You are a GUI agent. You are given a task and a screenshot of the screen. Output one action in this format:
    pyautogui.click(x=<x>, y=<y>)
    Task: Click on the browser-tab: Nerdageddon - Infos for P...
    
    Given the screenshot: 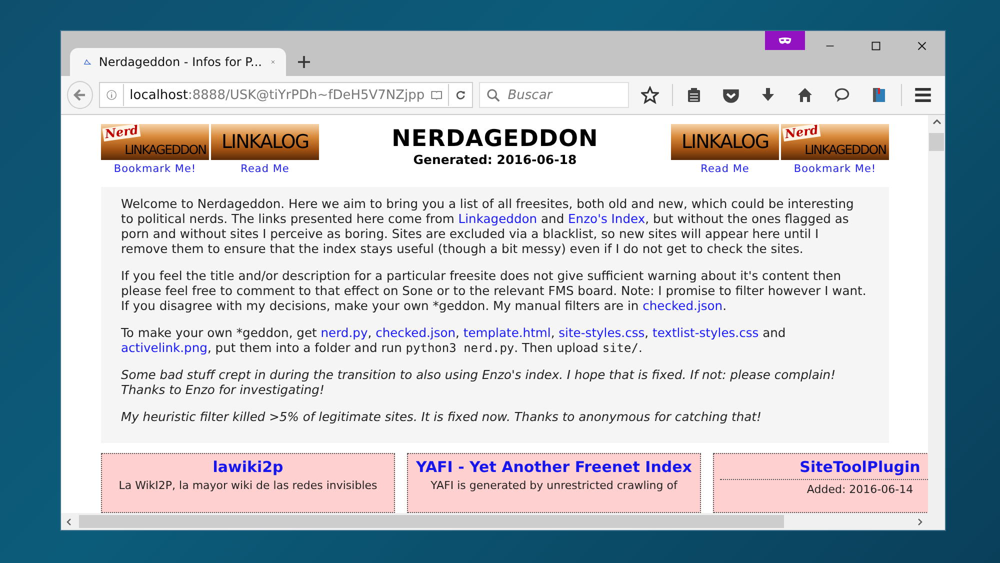 What is the action you would take?
    pyautogui.click(x=178, y=62)
    